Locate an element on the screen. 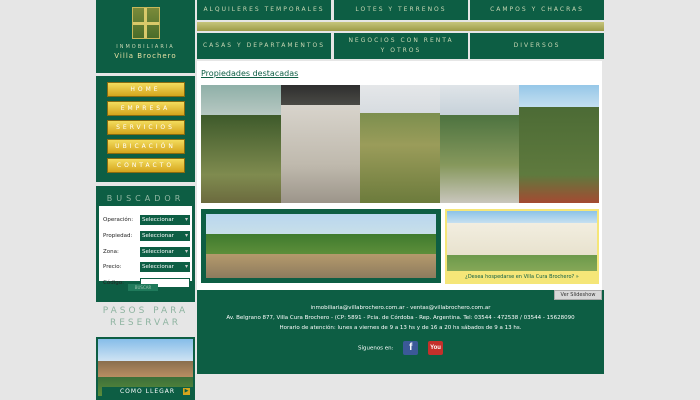 The image size is (700, 400). nav-negocios: NEGOCIOS CON RENTA Y OTROS is located at coordinates (401, 46).